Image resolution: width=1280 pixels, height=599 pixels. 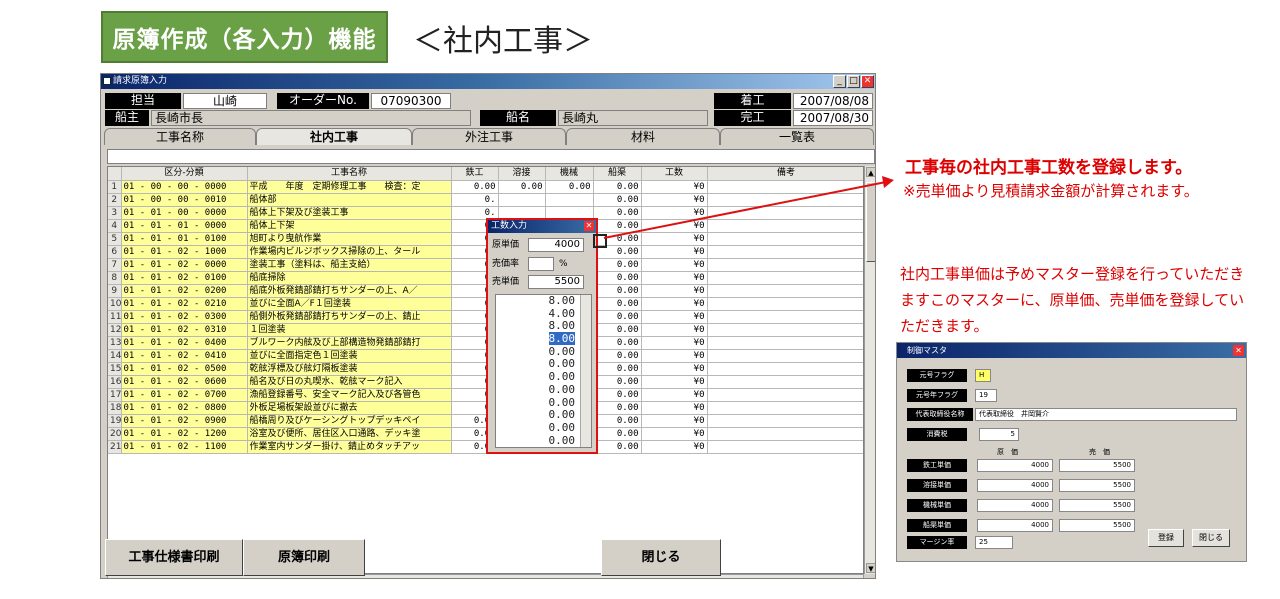 I want to click on kosu-list-item: 4.00, so click(x=543, y=314).